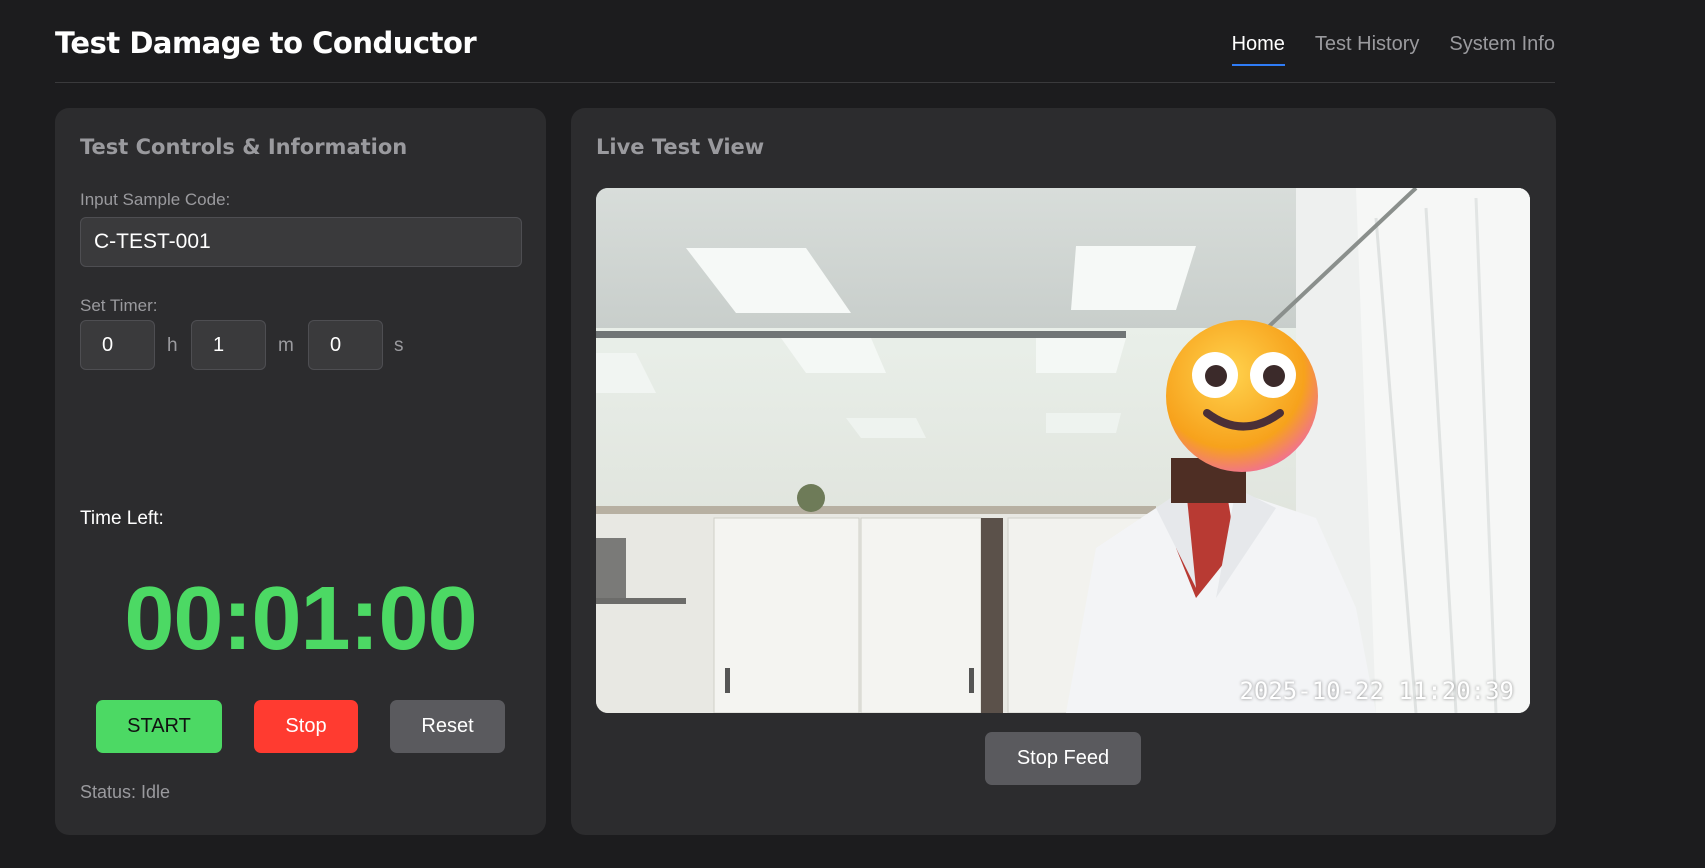 Image resolution: width=1705 pixels, height=868 pixels. What do you see at coordinates (1367, 49) in the screenshot?
I see `nav-test-history: Test History` at bounding box center [1367, 49].